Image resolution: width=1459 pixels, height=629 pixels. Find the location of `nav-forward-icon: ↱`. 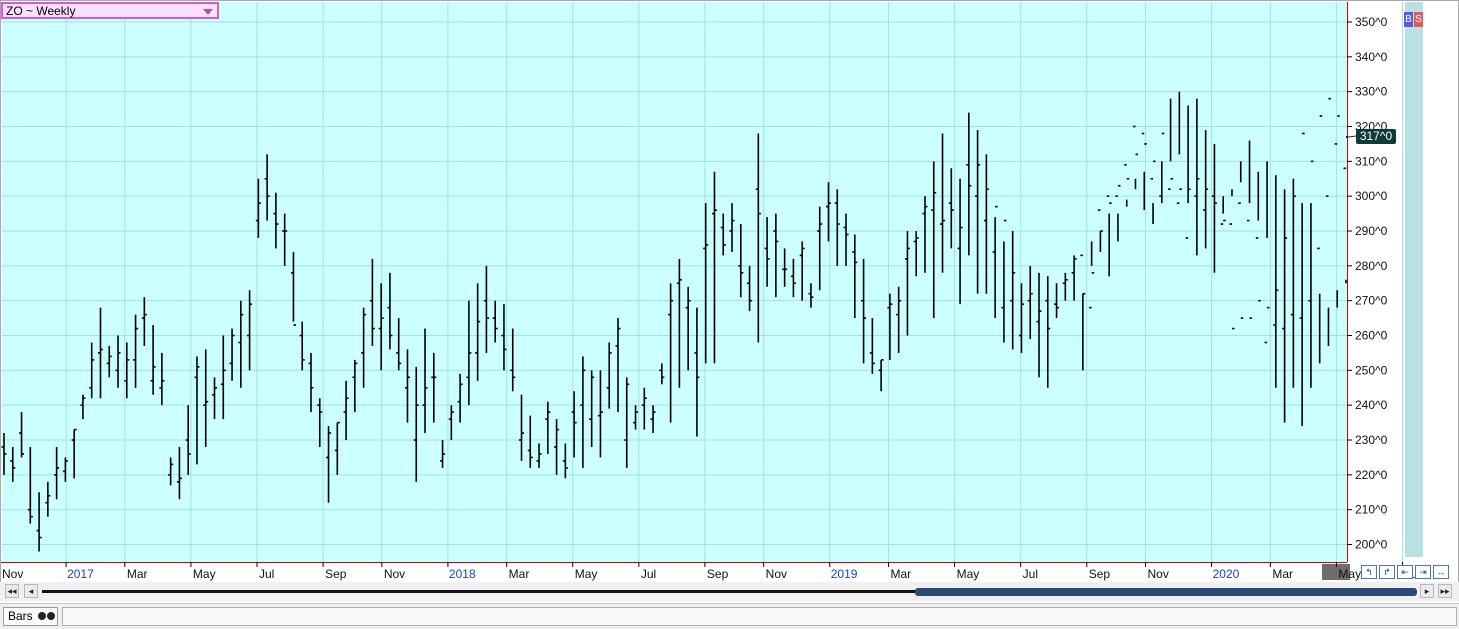

nav-forward-icon: ↱ is located at coordinates (1387, 572).